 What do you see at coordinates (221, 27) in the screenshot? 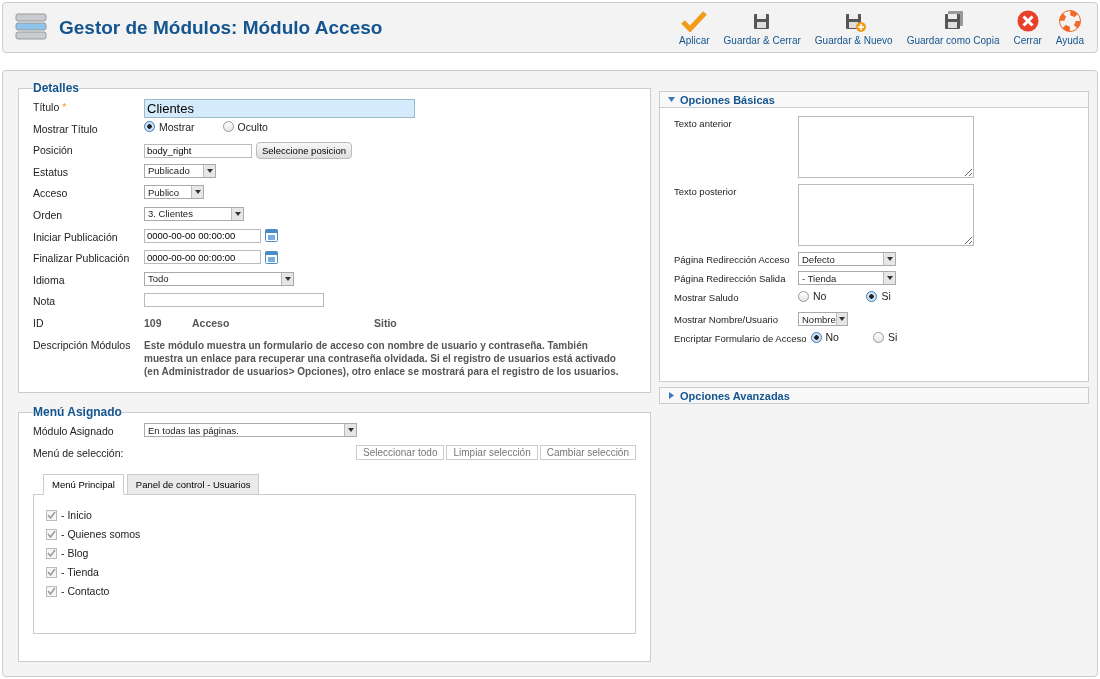
I see `page-title: Gestor de Módulos: Módulo Acceso` at bounding box center [221, 27].